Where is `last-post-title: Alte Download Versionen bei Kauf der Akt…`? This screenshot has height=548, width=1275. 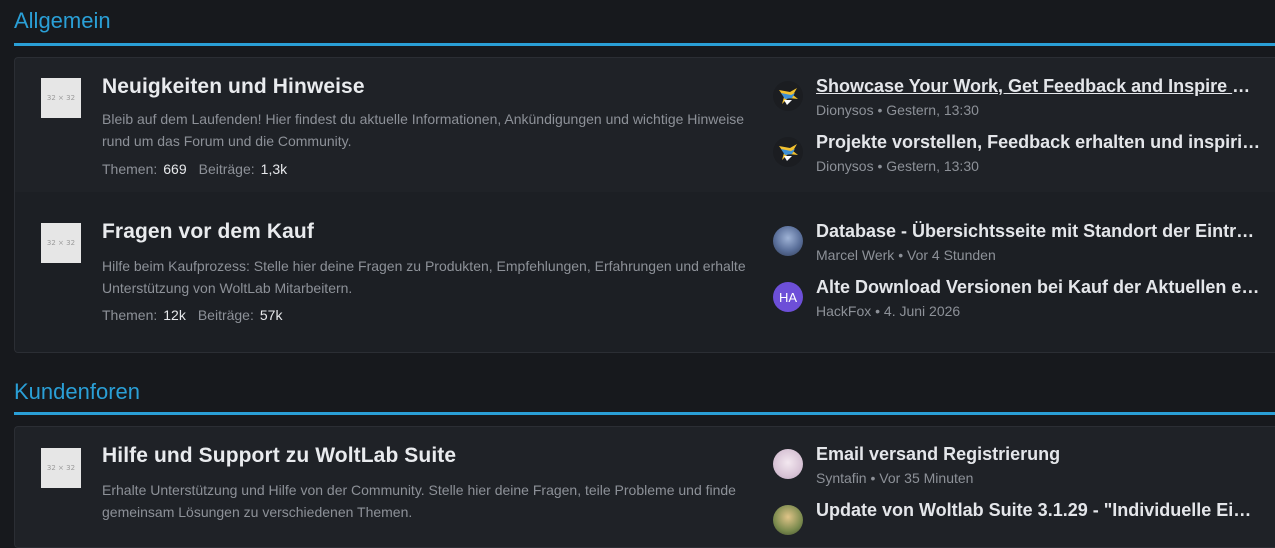
last-post-title: Alte Download Versionen bei Kauf der Akt… is located at coordinates (1038, 287).